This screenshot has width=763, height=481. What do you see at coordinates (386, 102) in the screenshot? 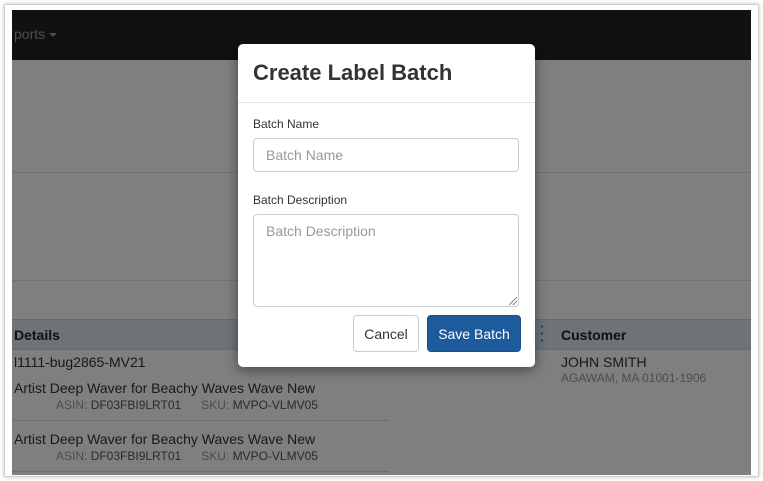
I see `modal-header-divider` at bounding box center [386, 102].